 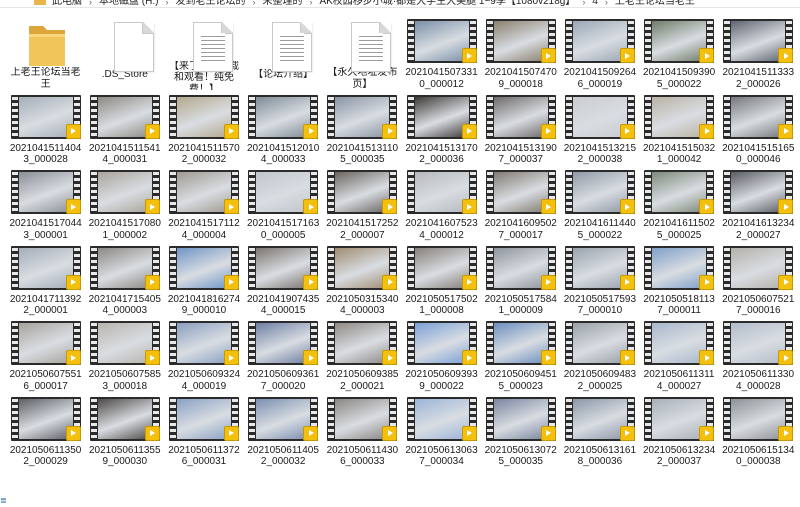 What do you see at coordinates (45, 203) in the screenshot?
I see `video-file-item: 20210415170443_000001` at bounding box center [45, 203].